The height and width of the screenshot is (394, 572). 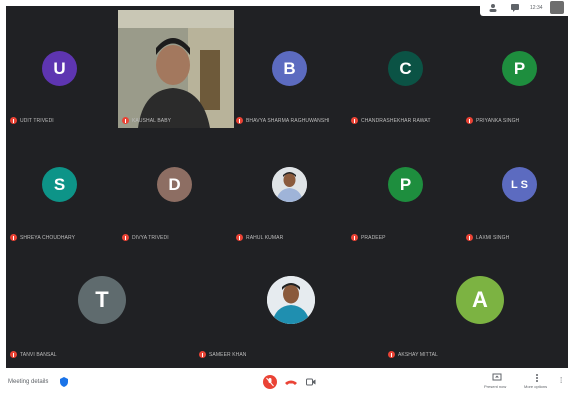 I want to click on mic-off-icon, so click(x=270, y=382).